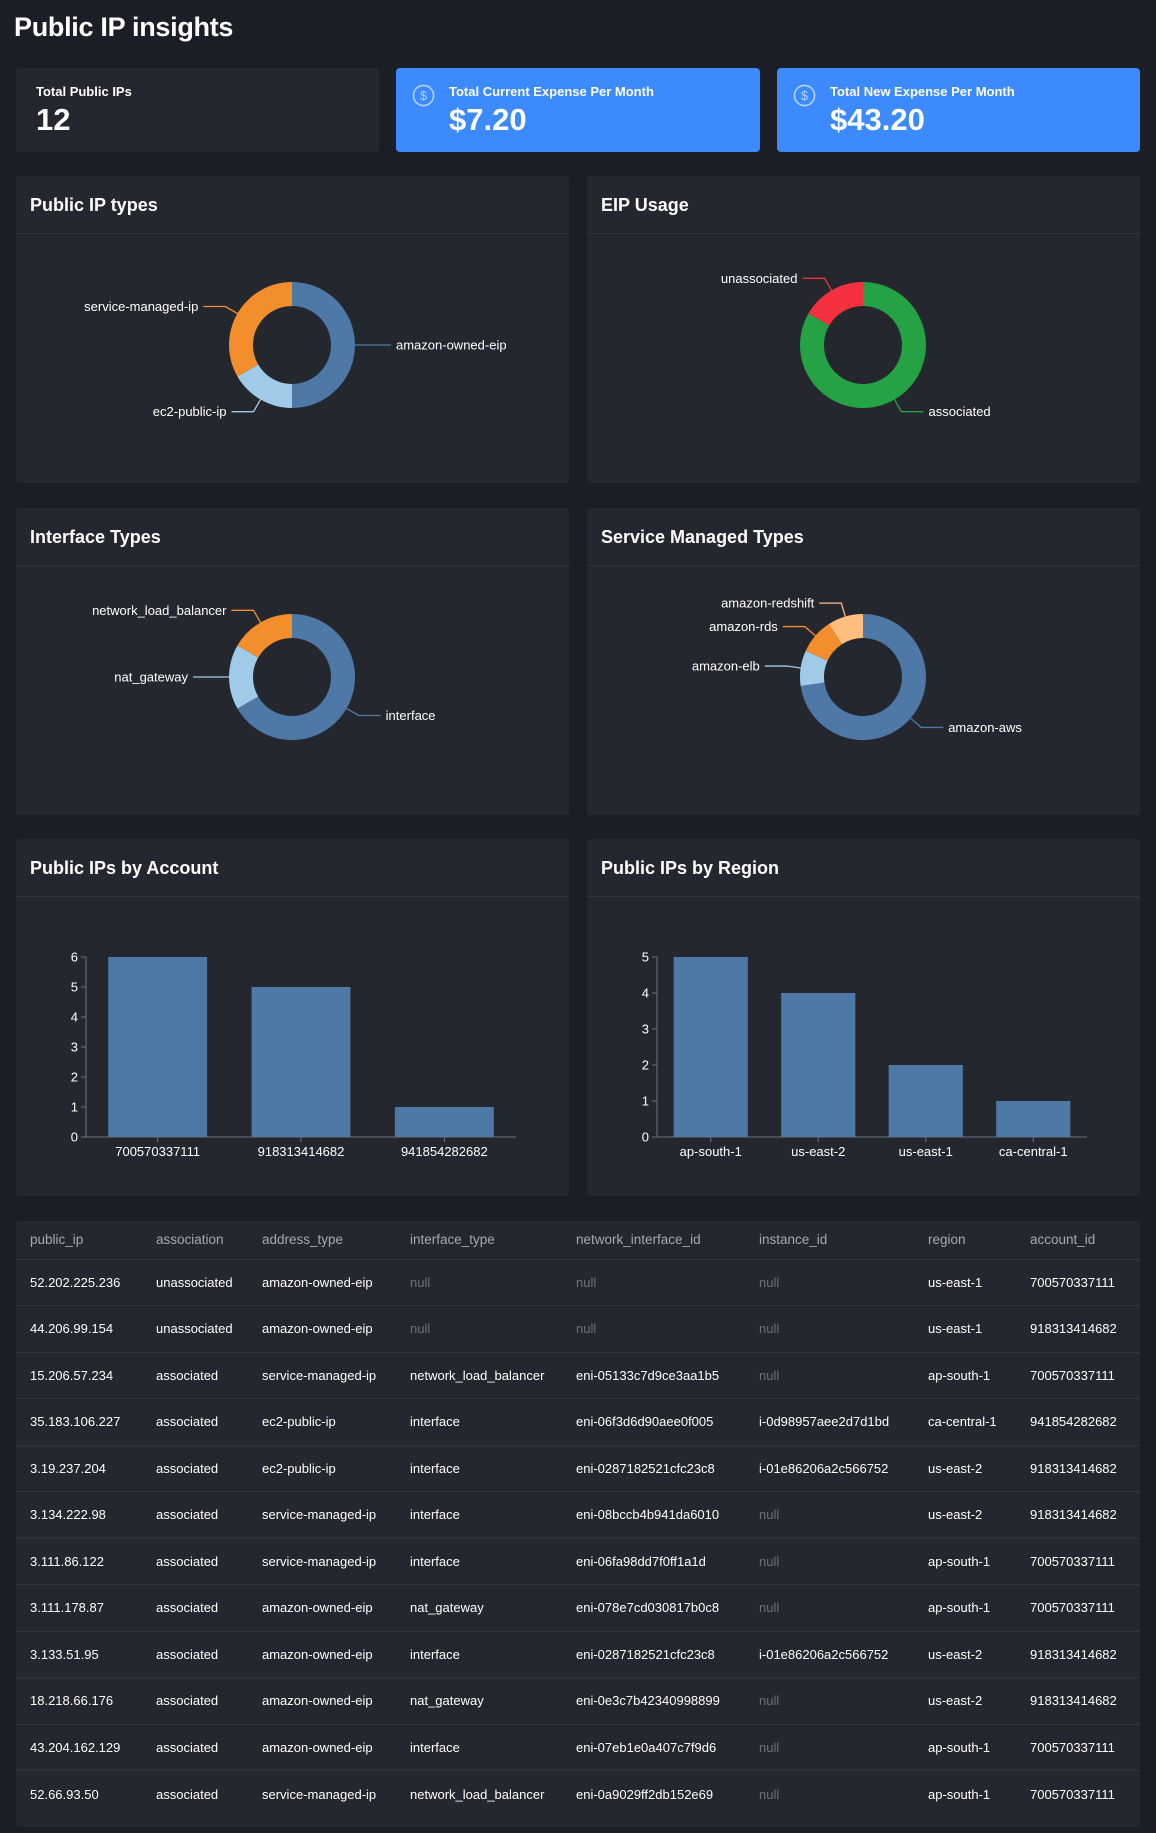 This screenshot has height=1833, width=1156. I want to click on cell-public-ip: 3.111.178.87, so click(79, 1608).